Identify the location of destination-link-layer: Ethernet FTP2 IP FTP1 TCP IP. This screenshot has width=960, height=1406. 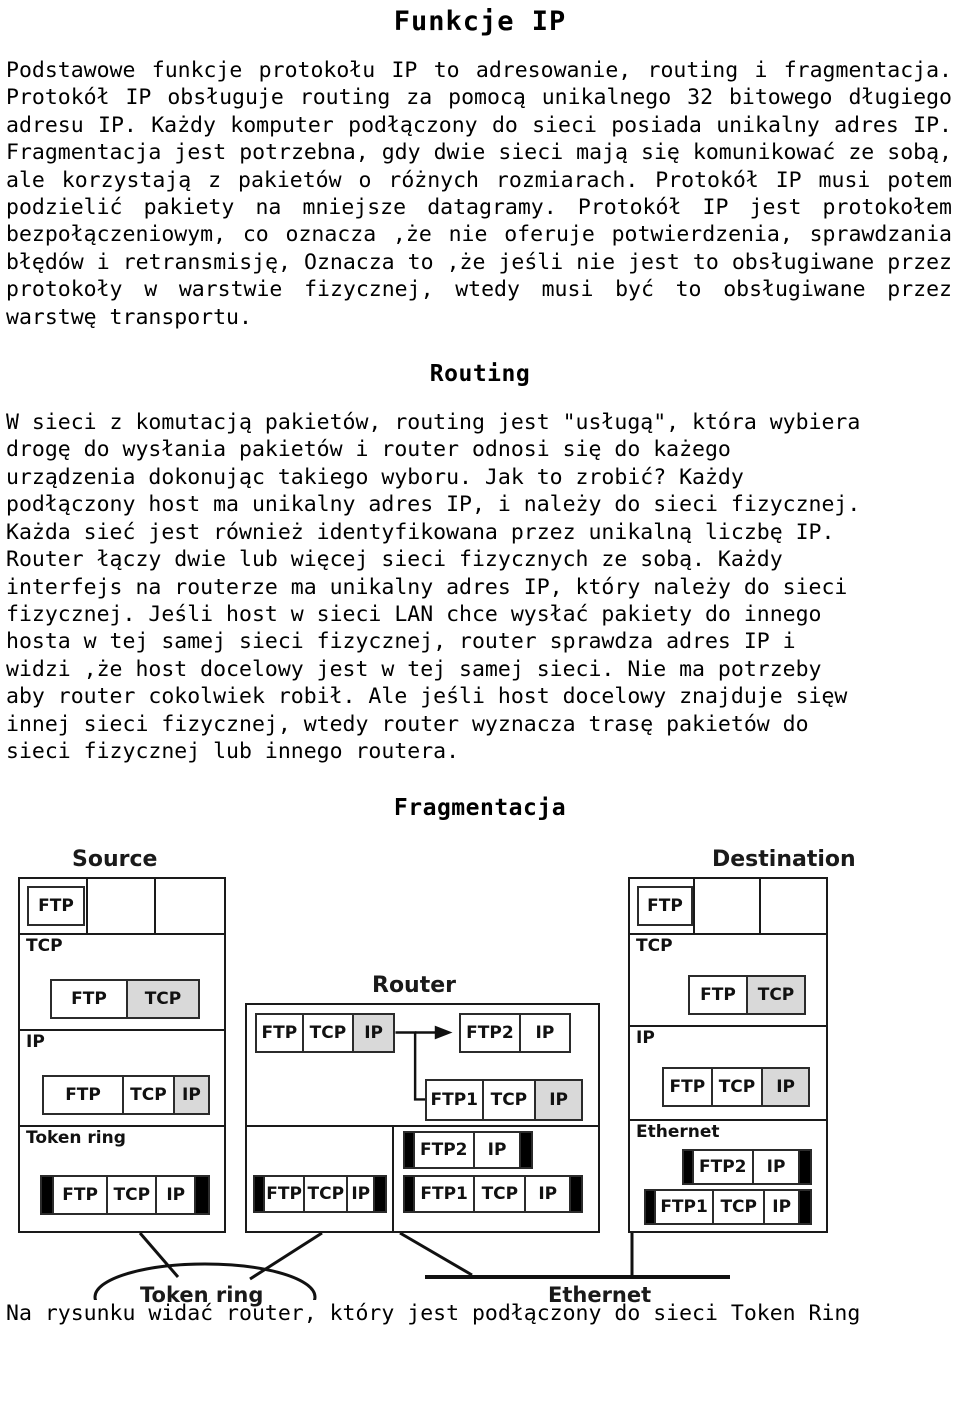
(728, 1176).